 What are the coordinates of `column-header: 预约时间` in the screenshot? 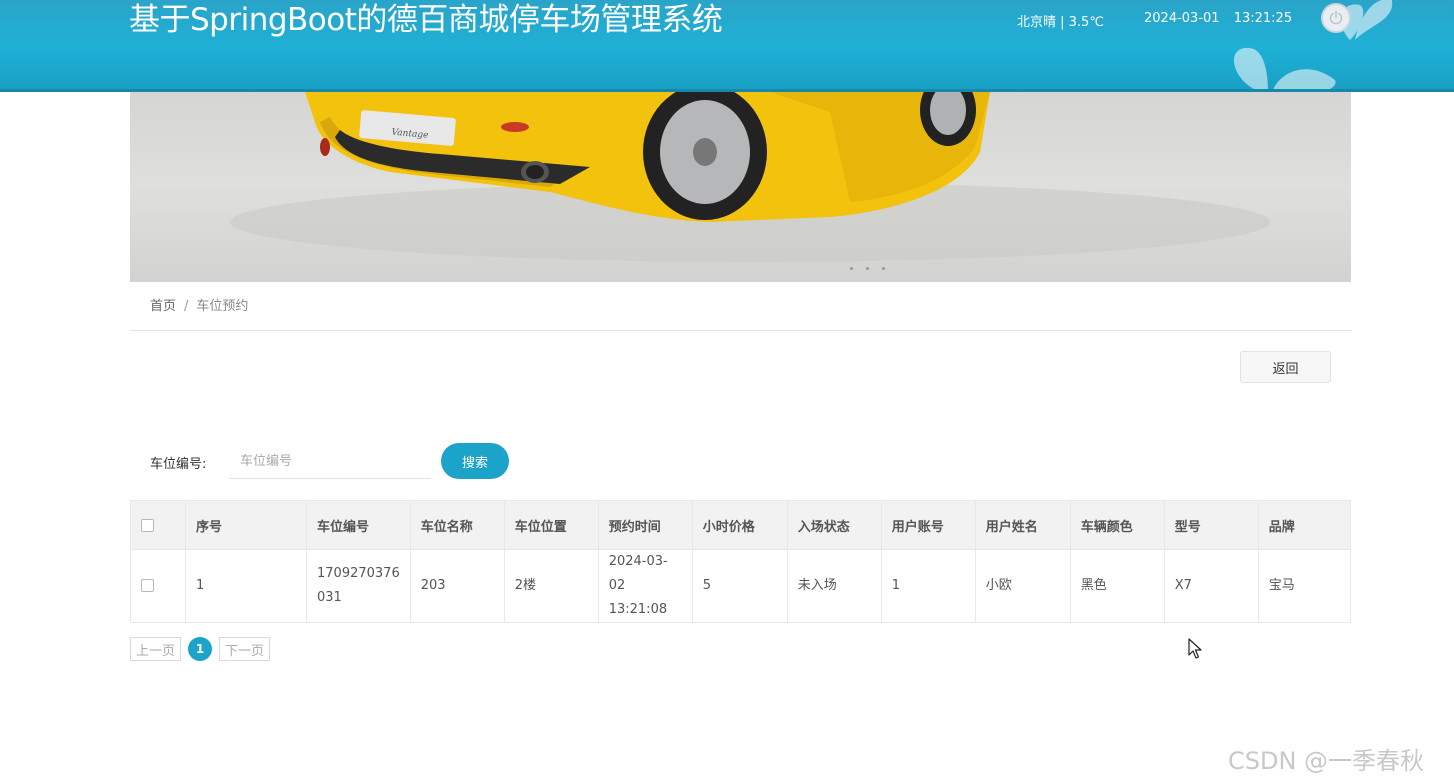 It's located at (645, 525).